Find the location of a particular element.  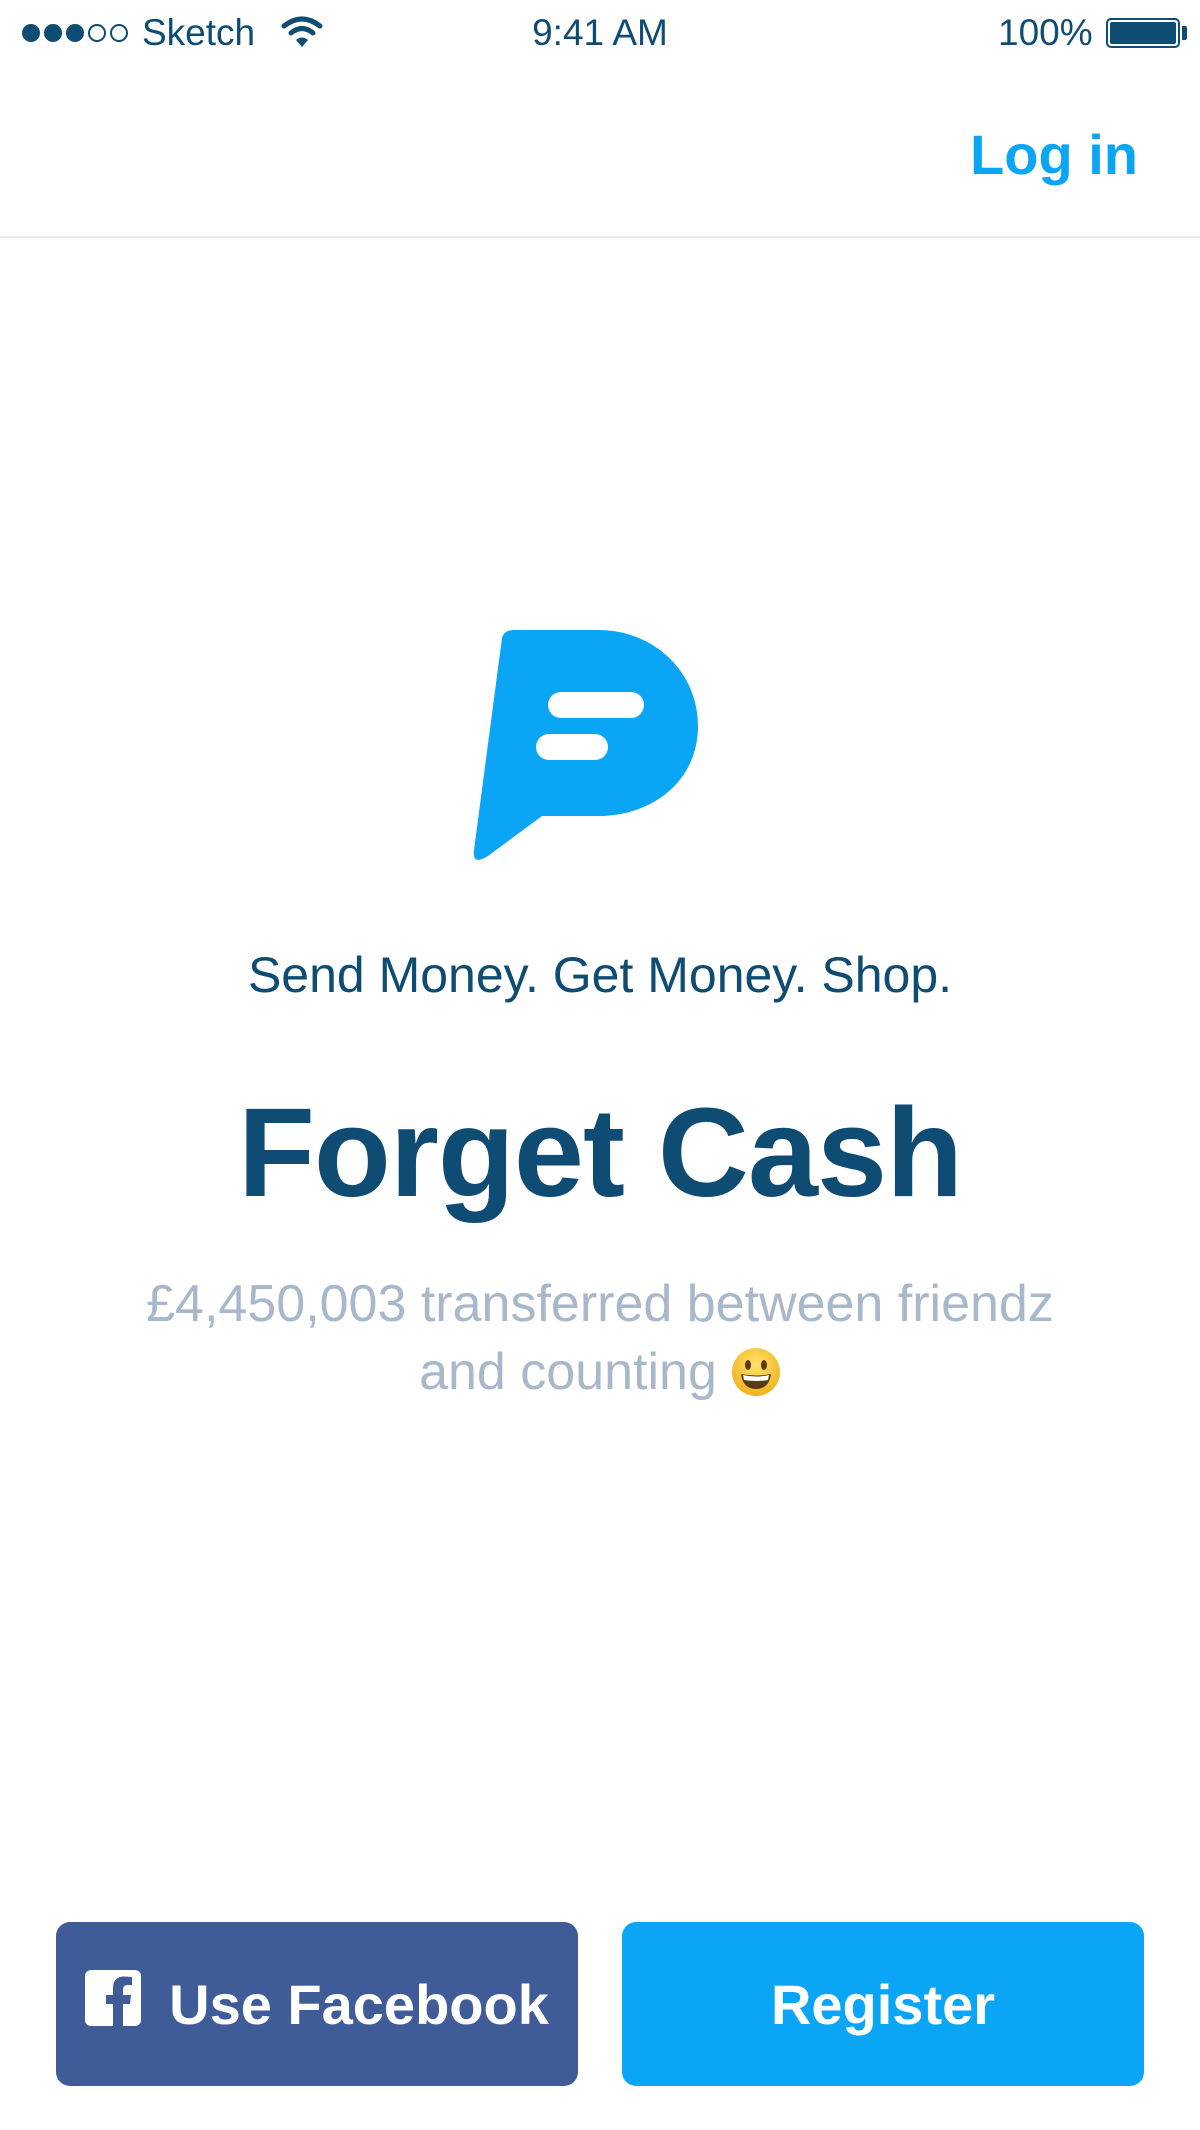

register-label: Register is located at coordinates (883, 2004).